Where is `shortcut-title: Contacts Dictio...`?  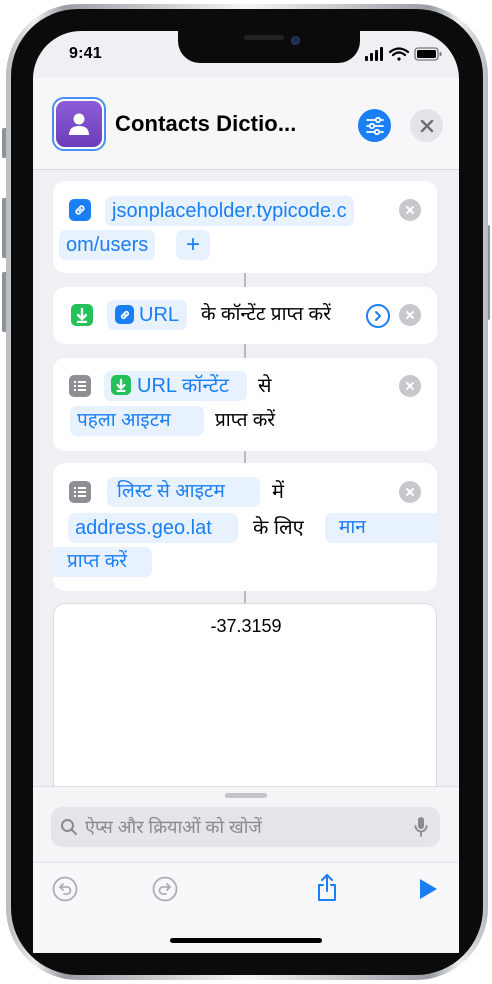 shortcut-title: Contacts Dictio... is located at coordinates (206, 124).